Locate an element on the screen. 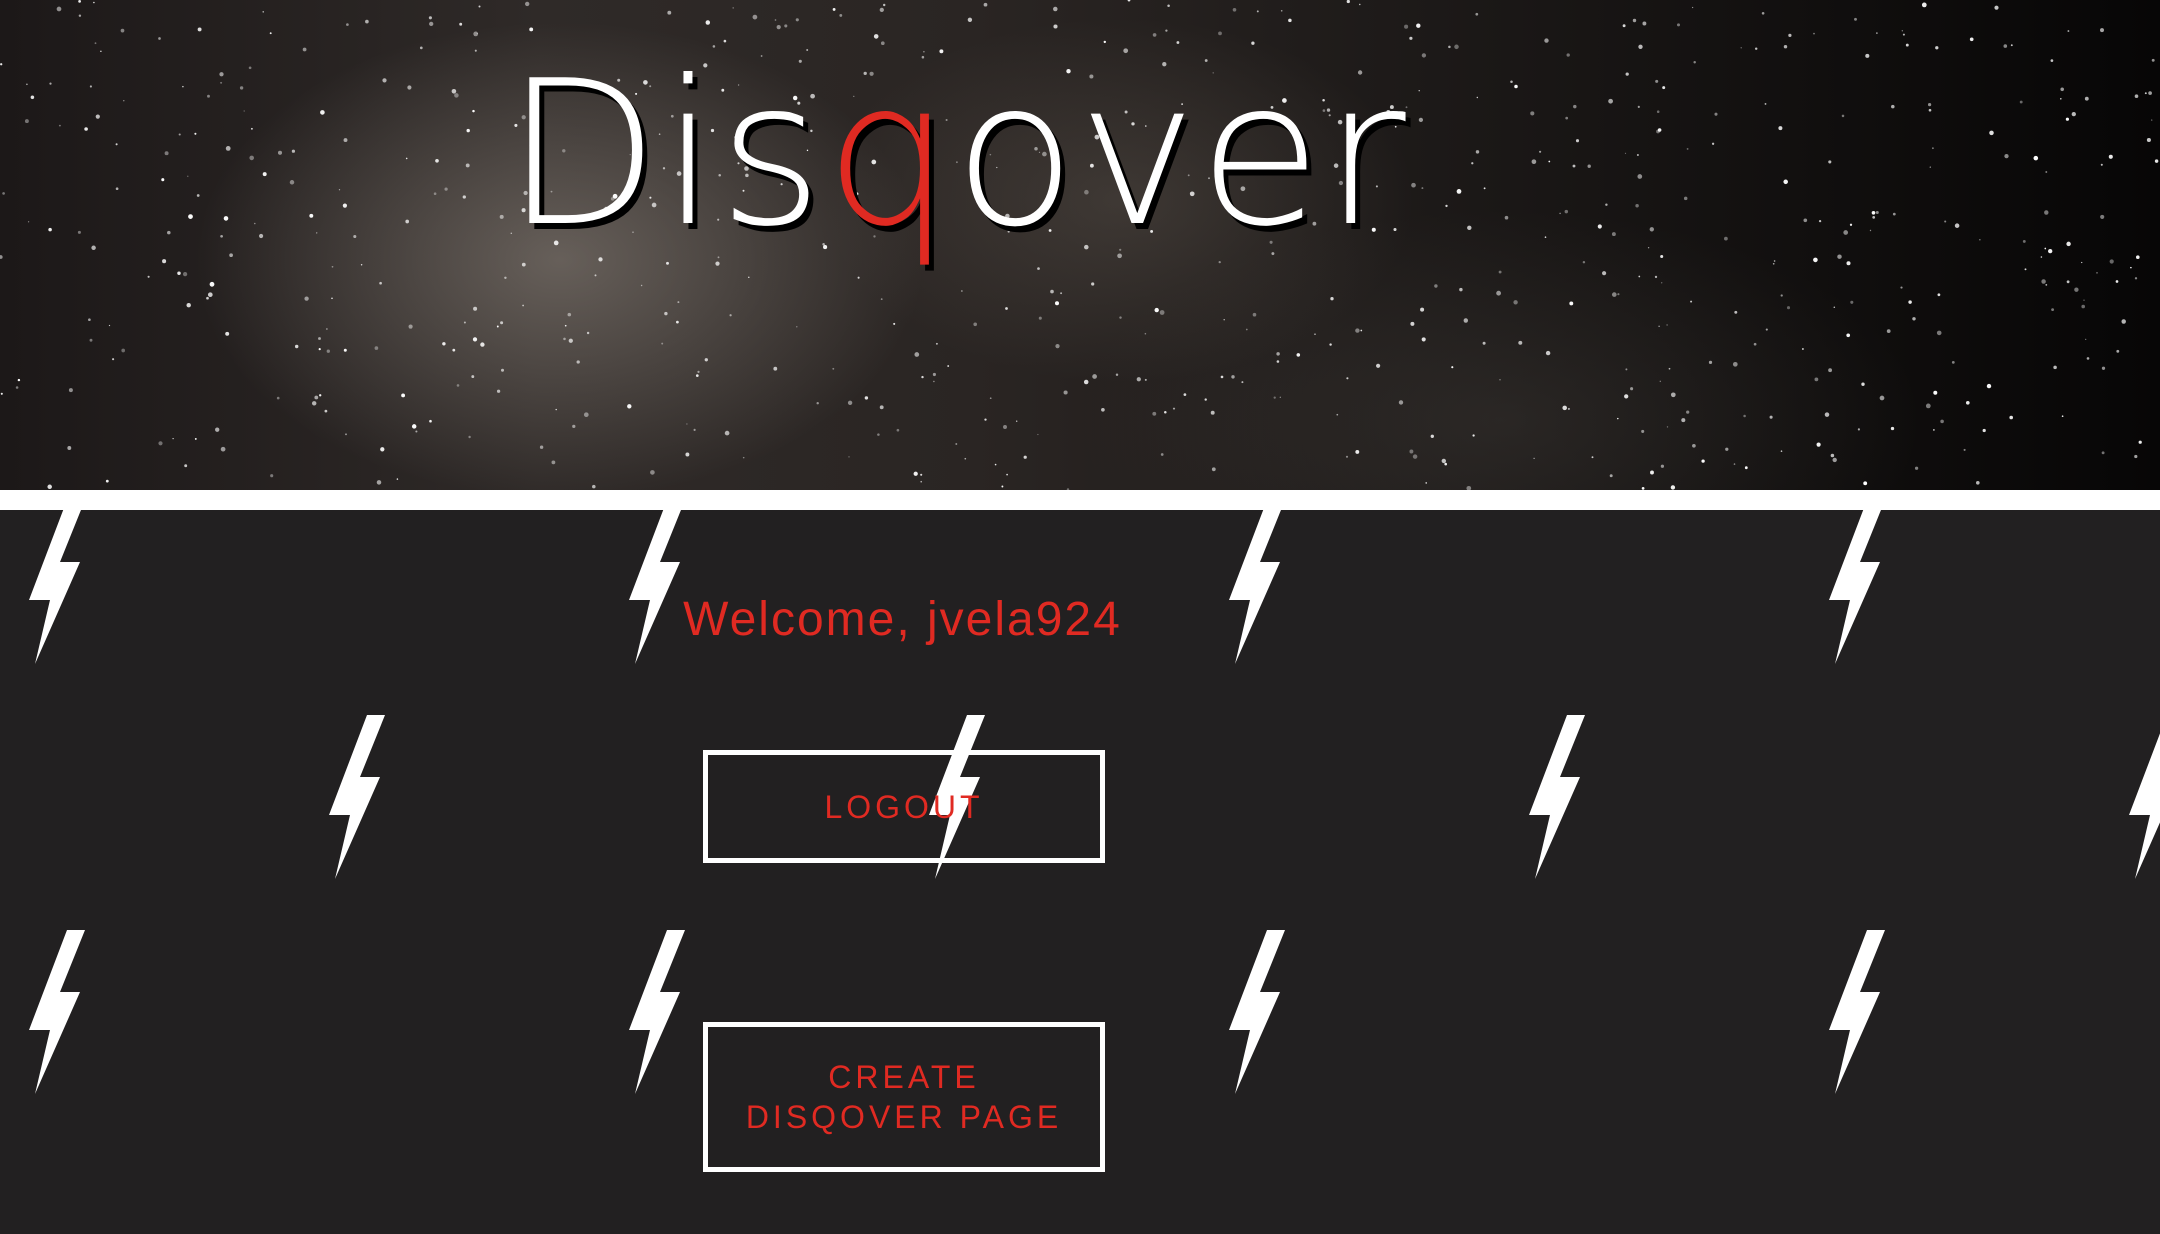 The width and height of the screenshot is (2160, 1234). create-button-label-line1: CREATE is located at coordinates (904, 1077).